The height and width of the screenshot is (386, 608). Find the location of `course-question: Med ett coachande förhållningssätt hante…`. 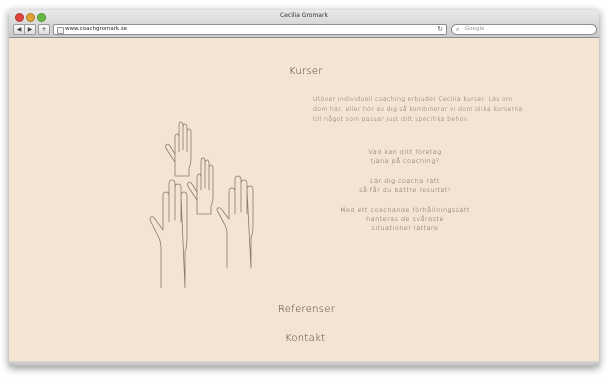

course-question: Med ett coachande förhållningssätt hante… is located at coordinates (405, 219).